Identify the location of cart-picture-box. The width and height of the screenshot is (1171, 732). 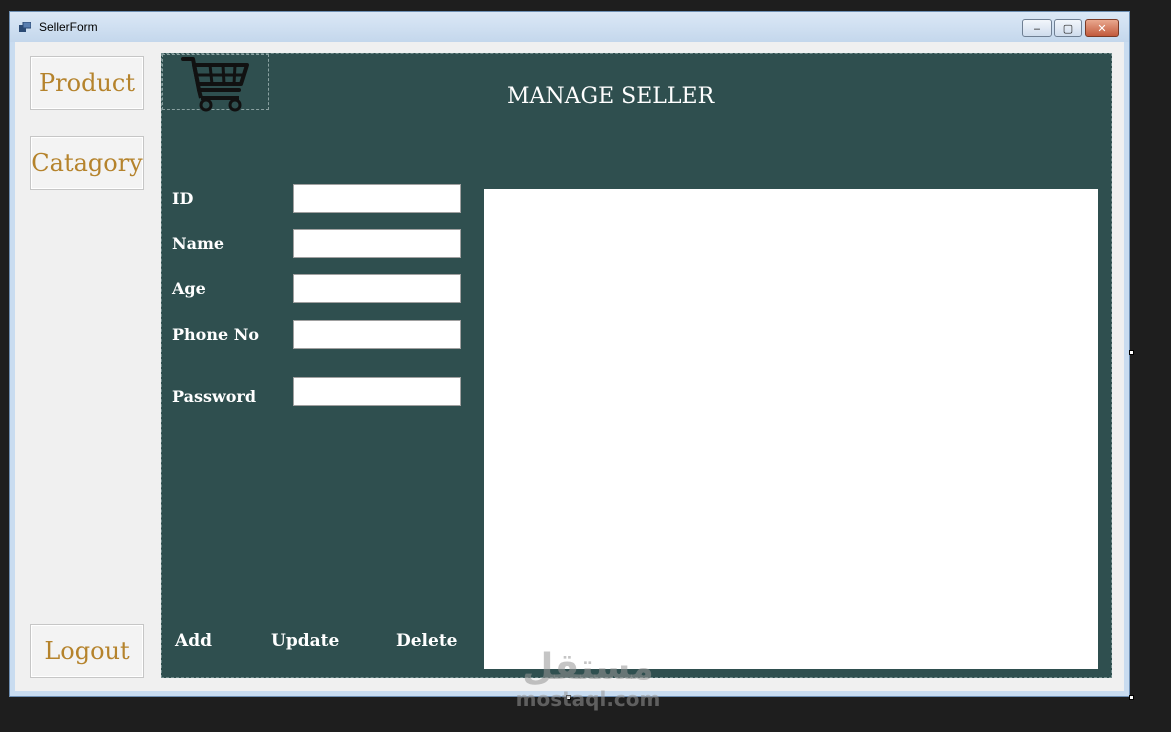
(215, 83).